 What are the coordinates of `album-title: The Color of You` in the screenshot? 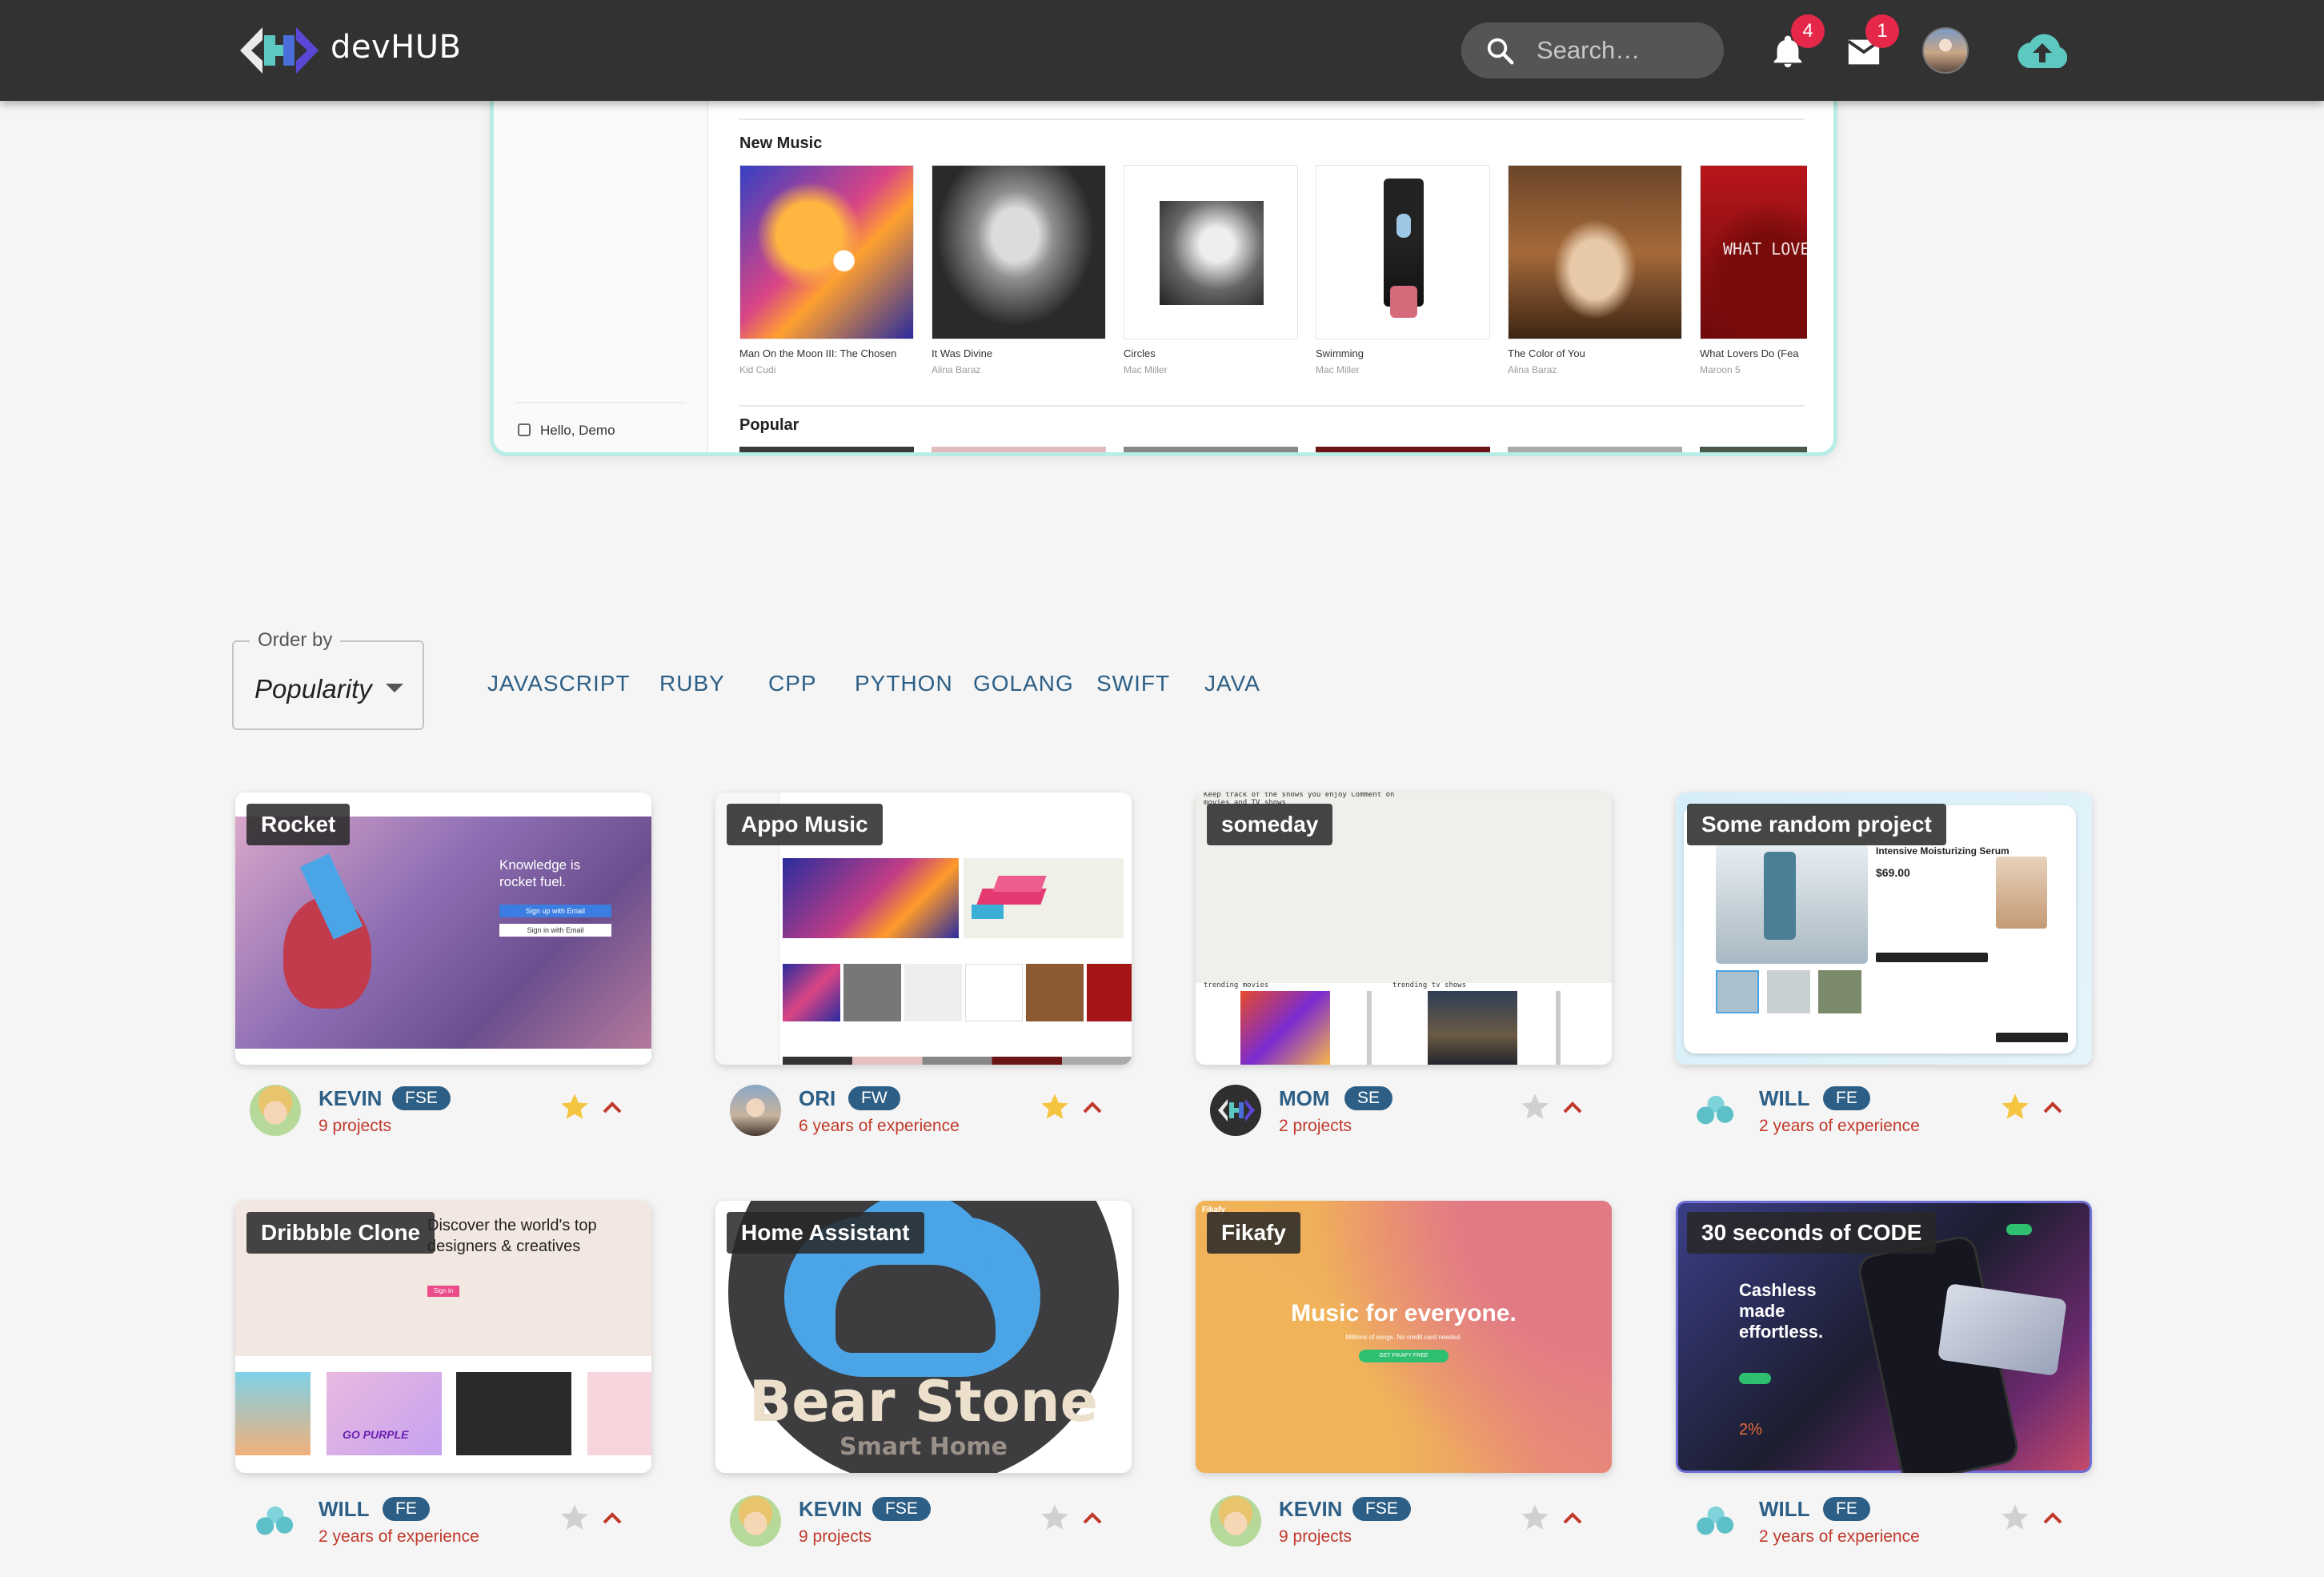 It's located at (1547, 353).